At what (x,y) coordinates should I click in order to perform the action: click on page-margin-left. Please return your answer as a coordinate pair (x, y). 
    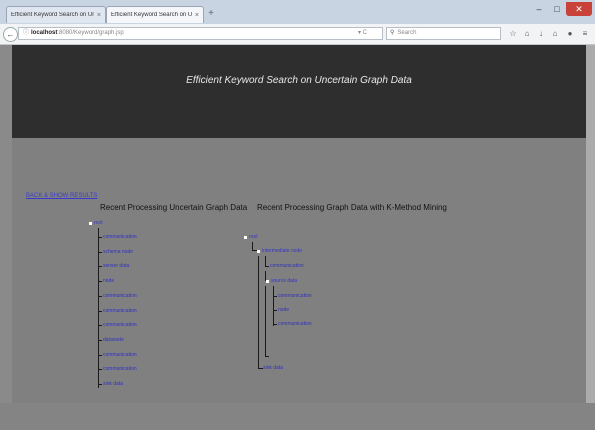
    Looking at the image, I should click on (6, 224).